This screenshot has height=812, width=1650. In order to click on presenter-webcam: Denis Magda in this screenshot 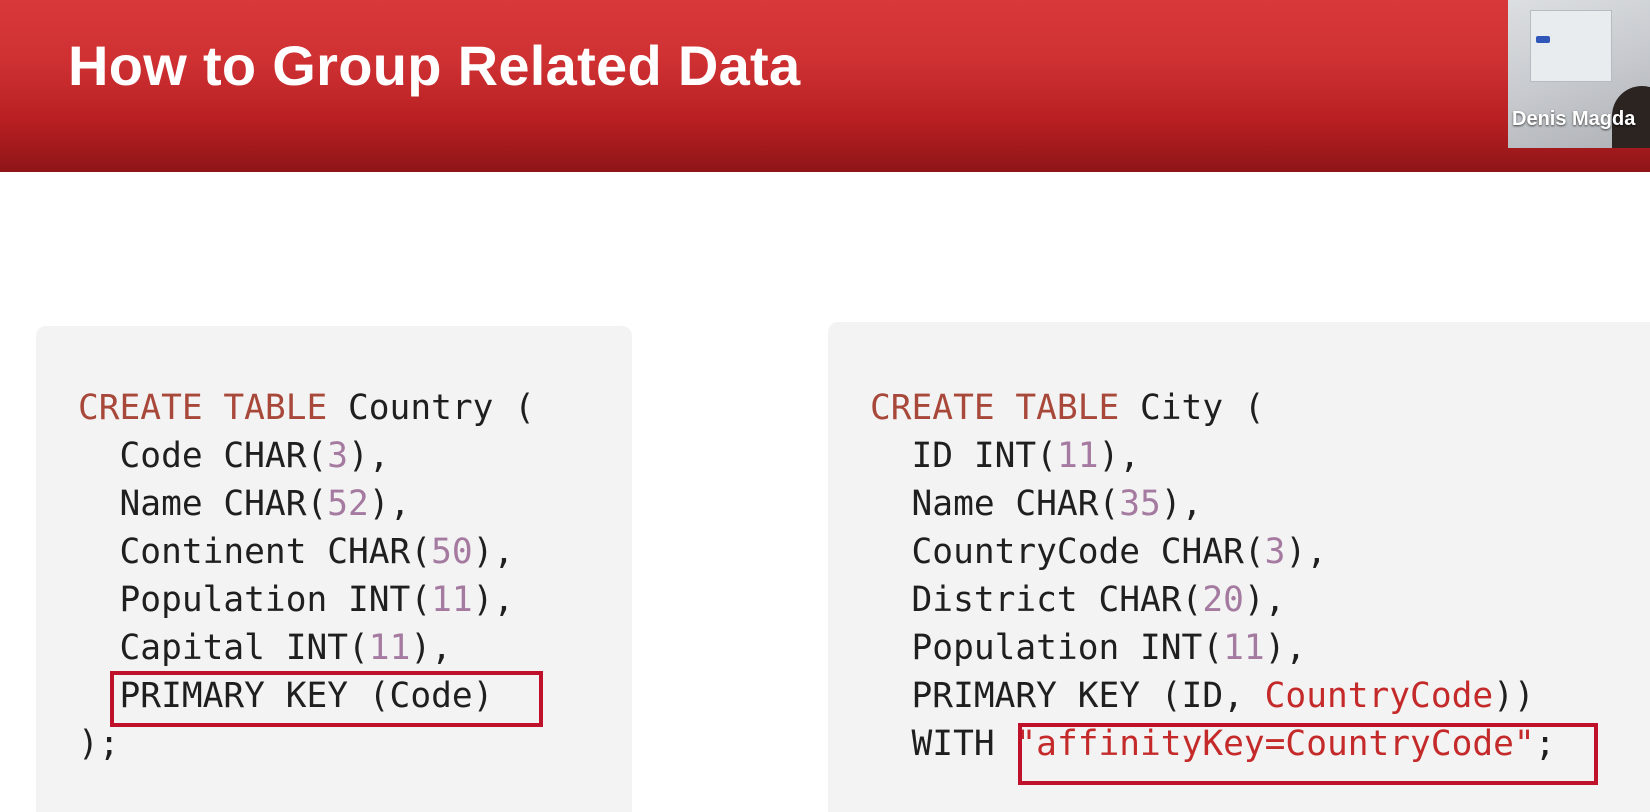, I will do `click(1579, 74)`.